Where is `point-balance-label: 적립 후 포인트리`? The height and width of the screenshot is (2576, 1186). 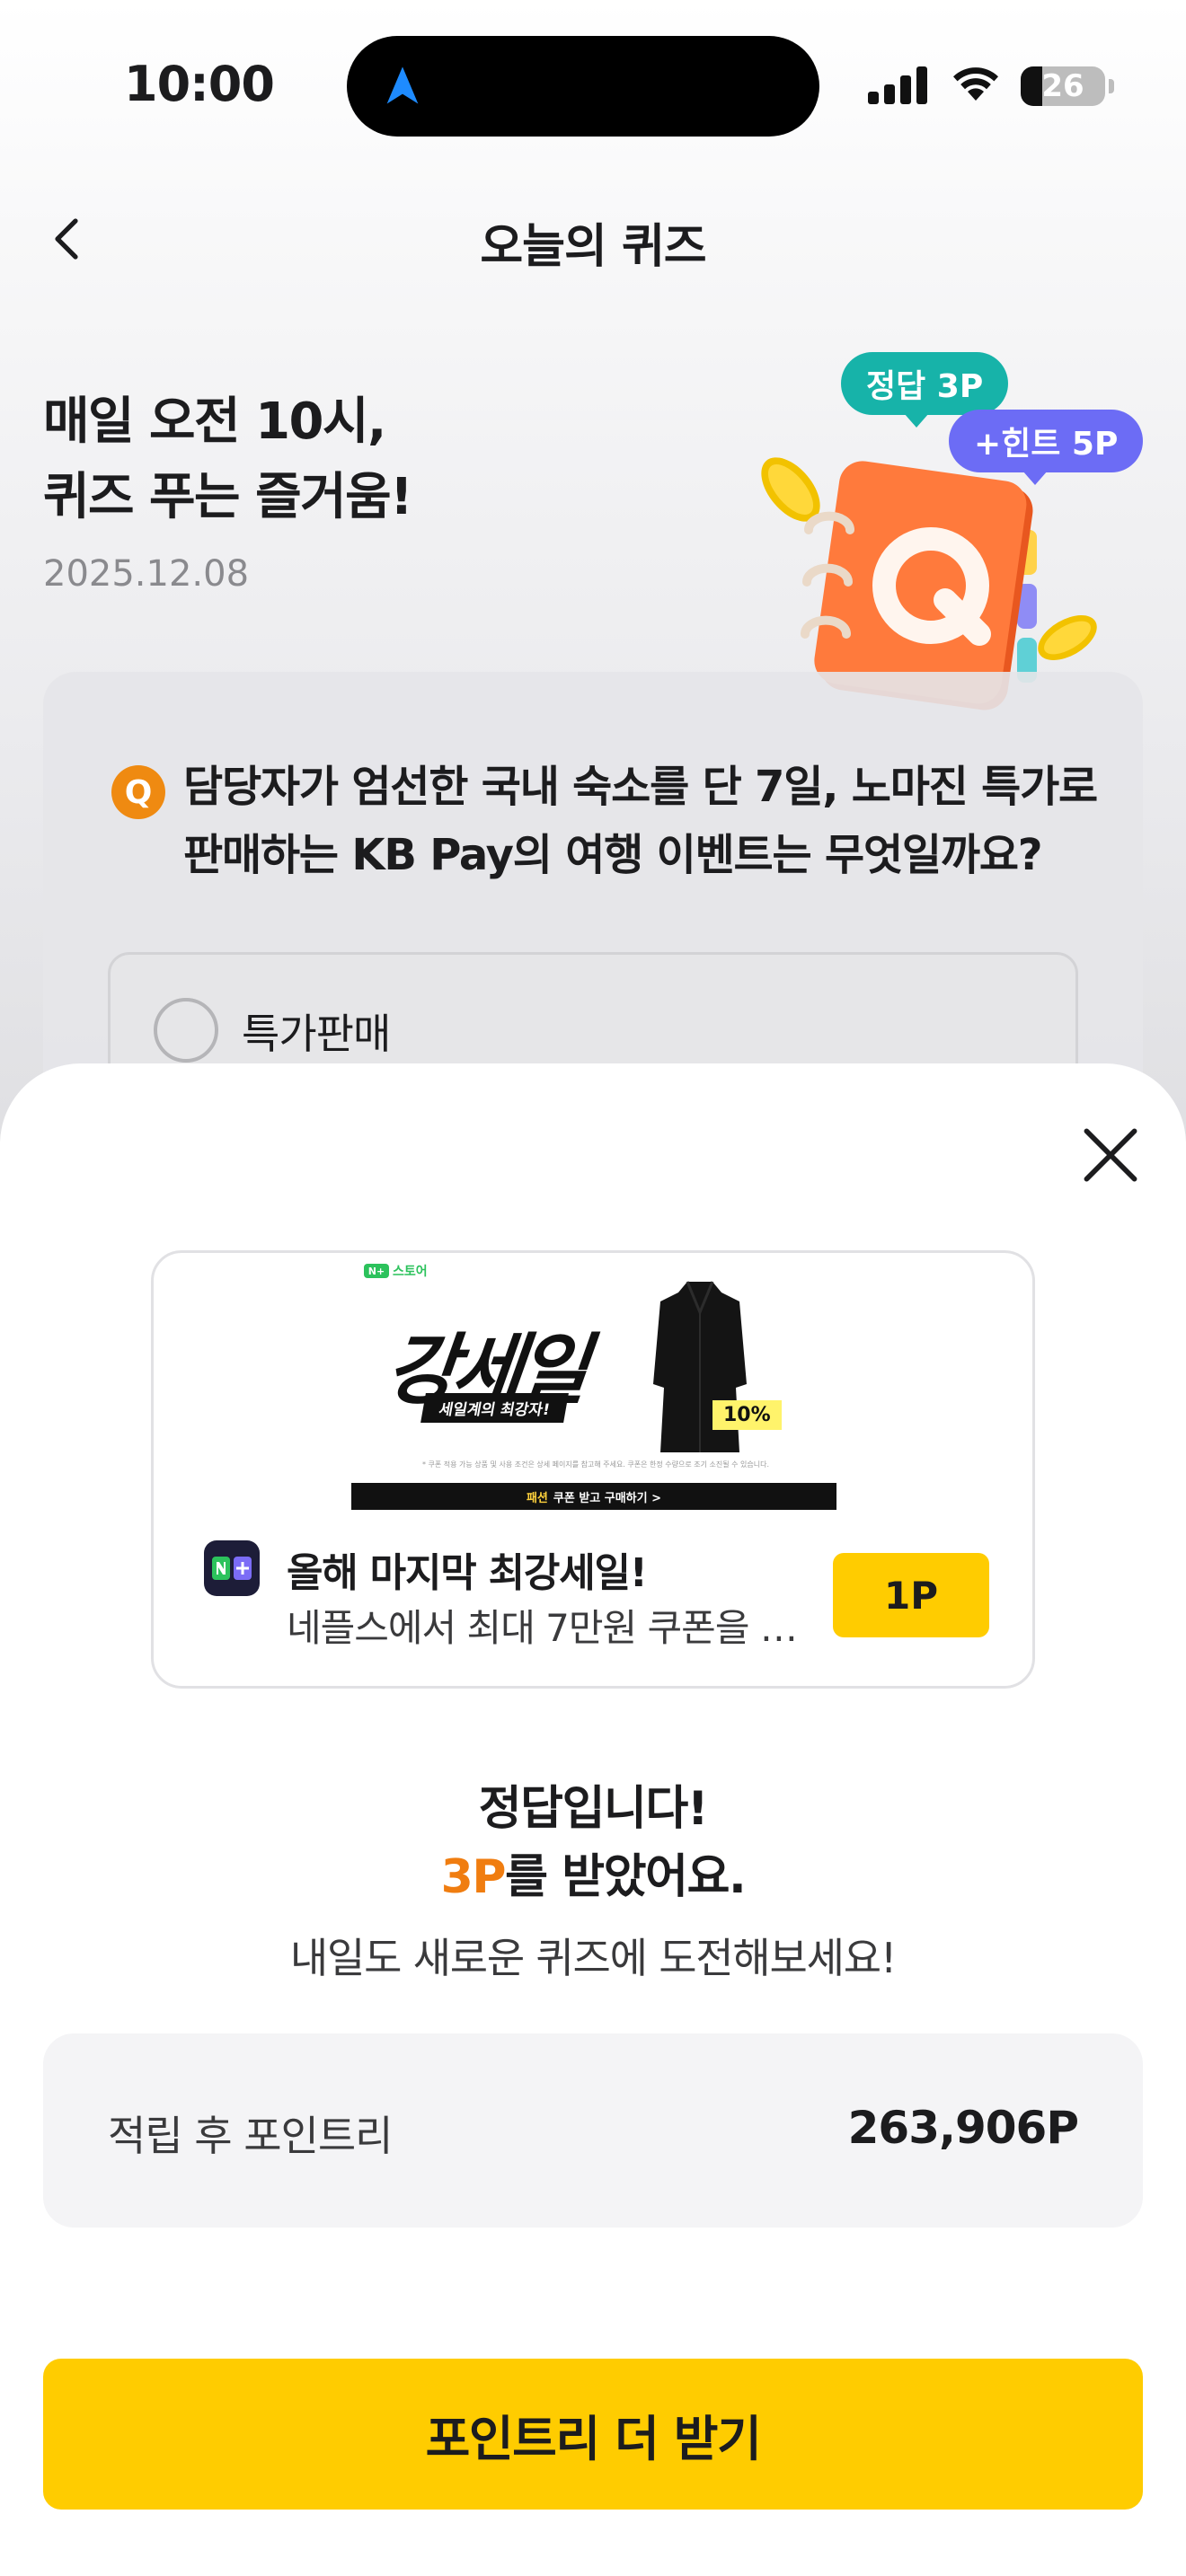
point-balance-label: 적립 후 포인트리 is located at coordinates (250, 2136).